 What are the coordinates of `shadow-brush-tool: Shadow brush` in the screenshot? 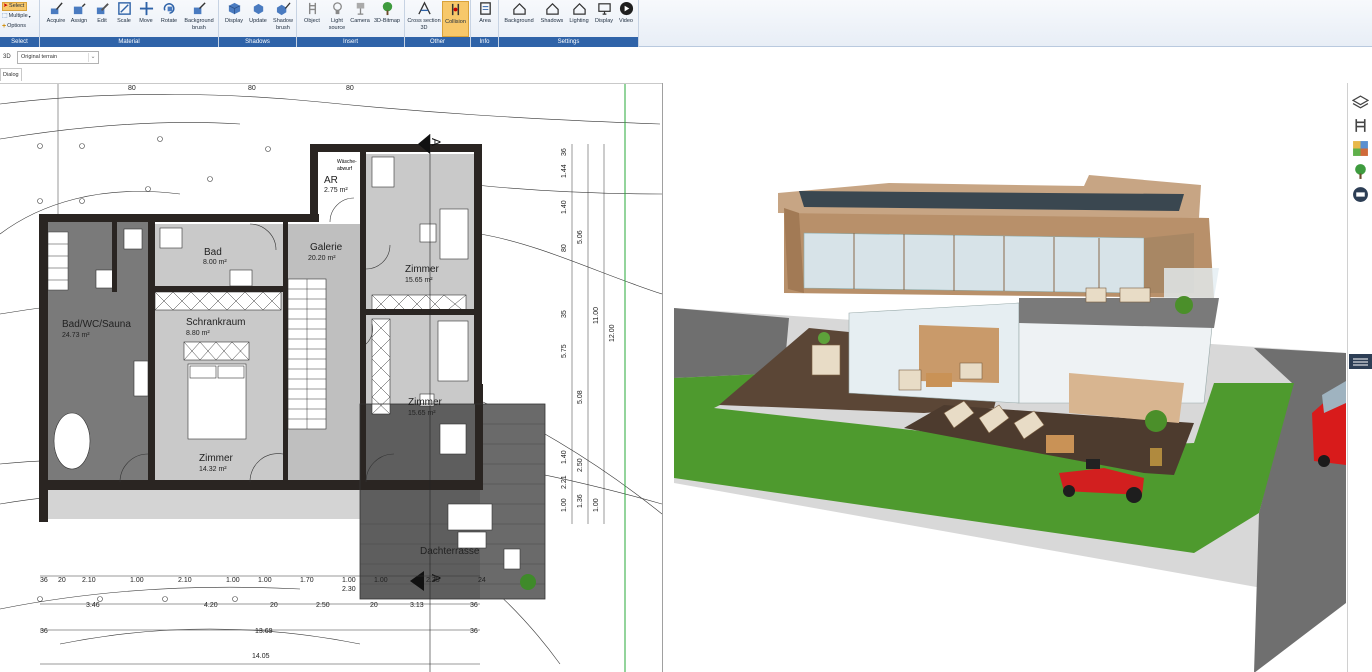 It's located at (283, 19).